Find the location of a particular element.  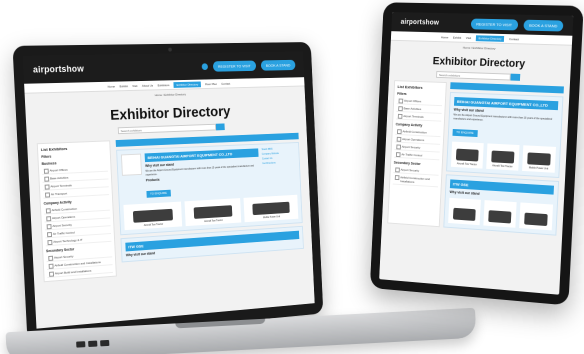

contact-link: Contact Us is located at coordinates (279, 158).